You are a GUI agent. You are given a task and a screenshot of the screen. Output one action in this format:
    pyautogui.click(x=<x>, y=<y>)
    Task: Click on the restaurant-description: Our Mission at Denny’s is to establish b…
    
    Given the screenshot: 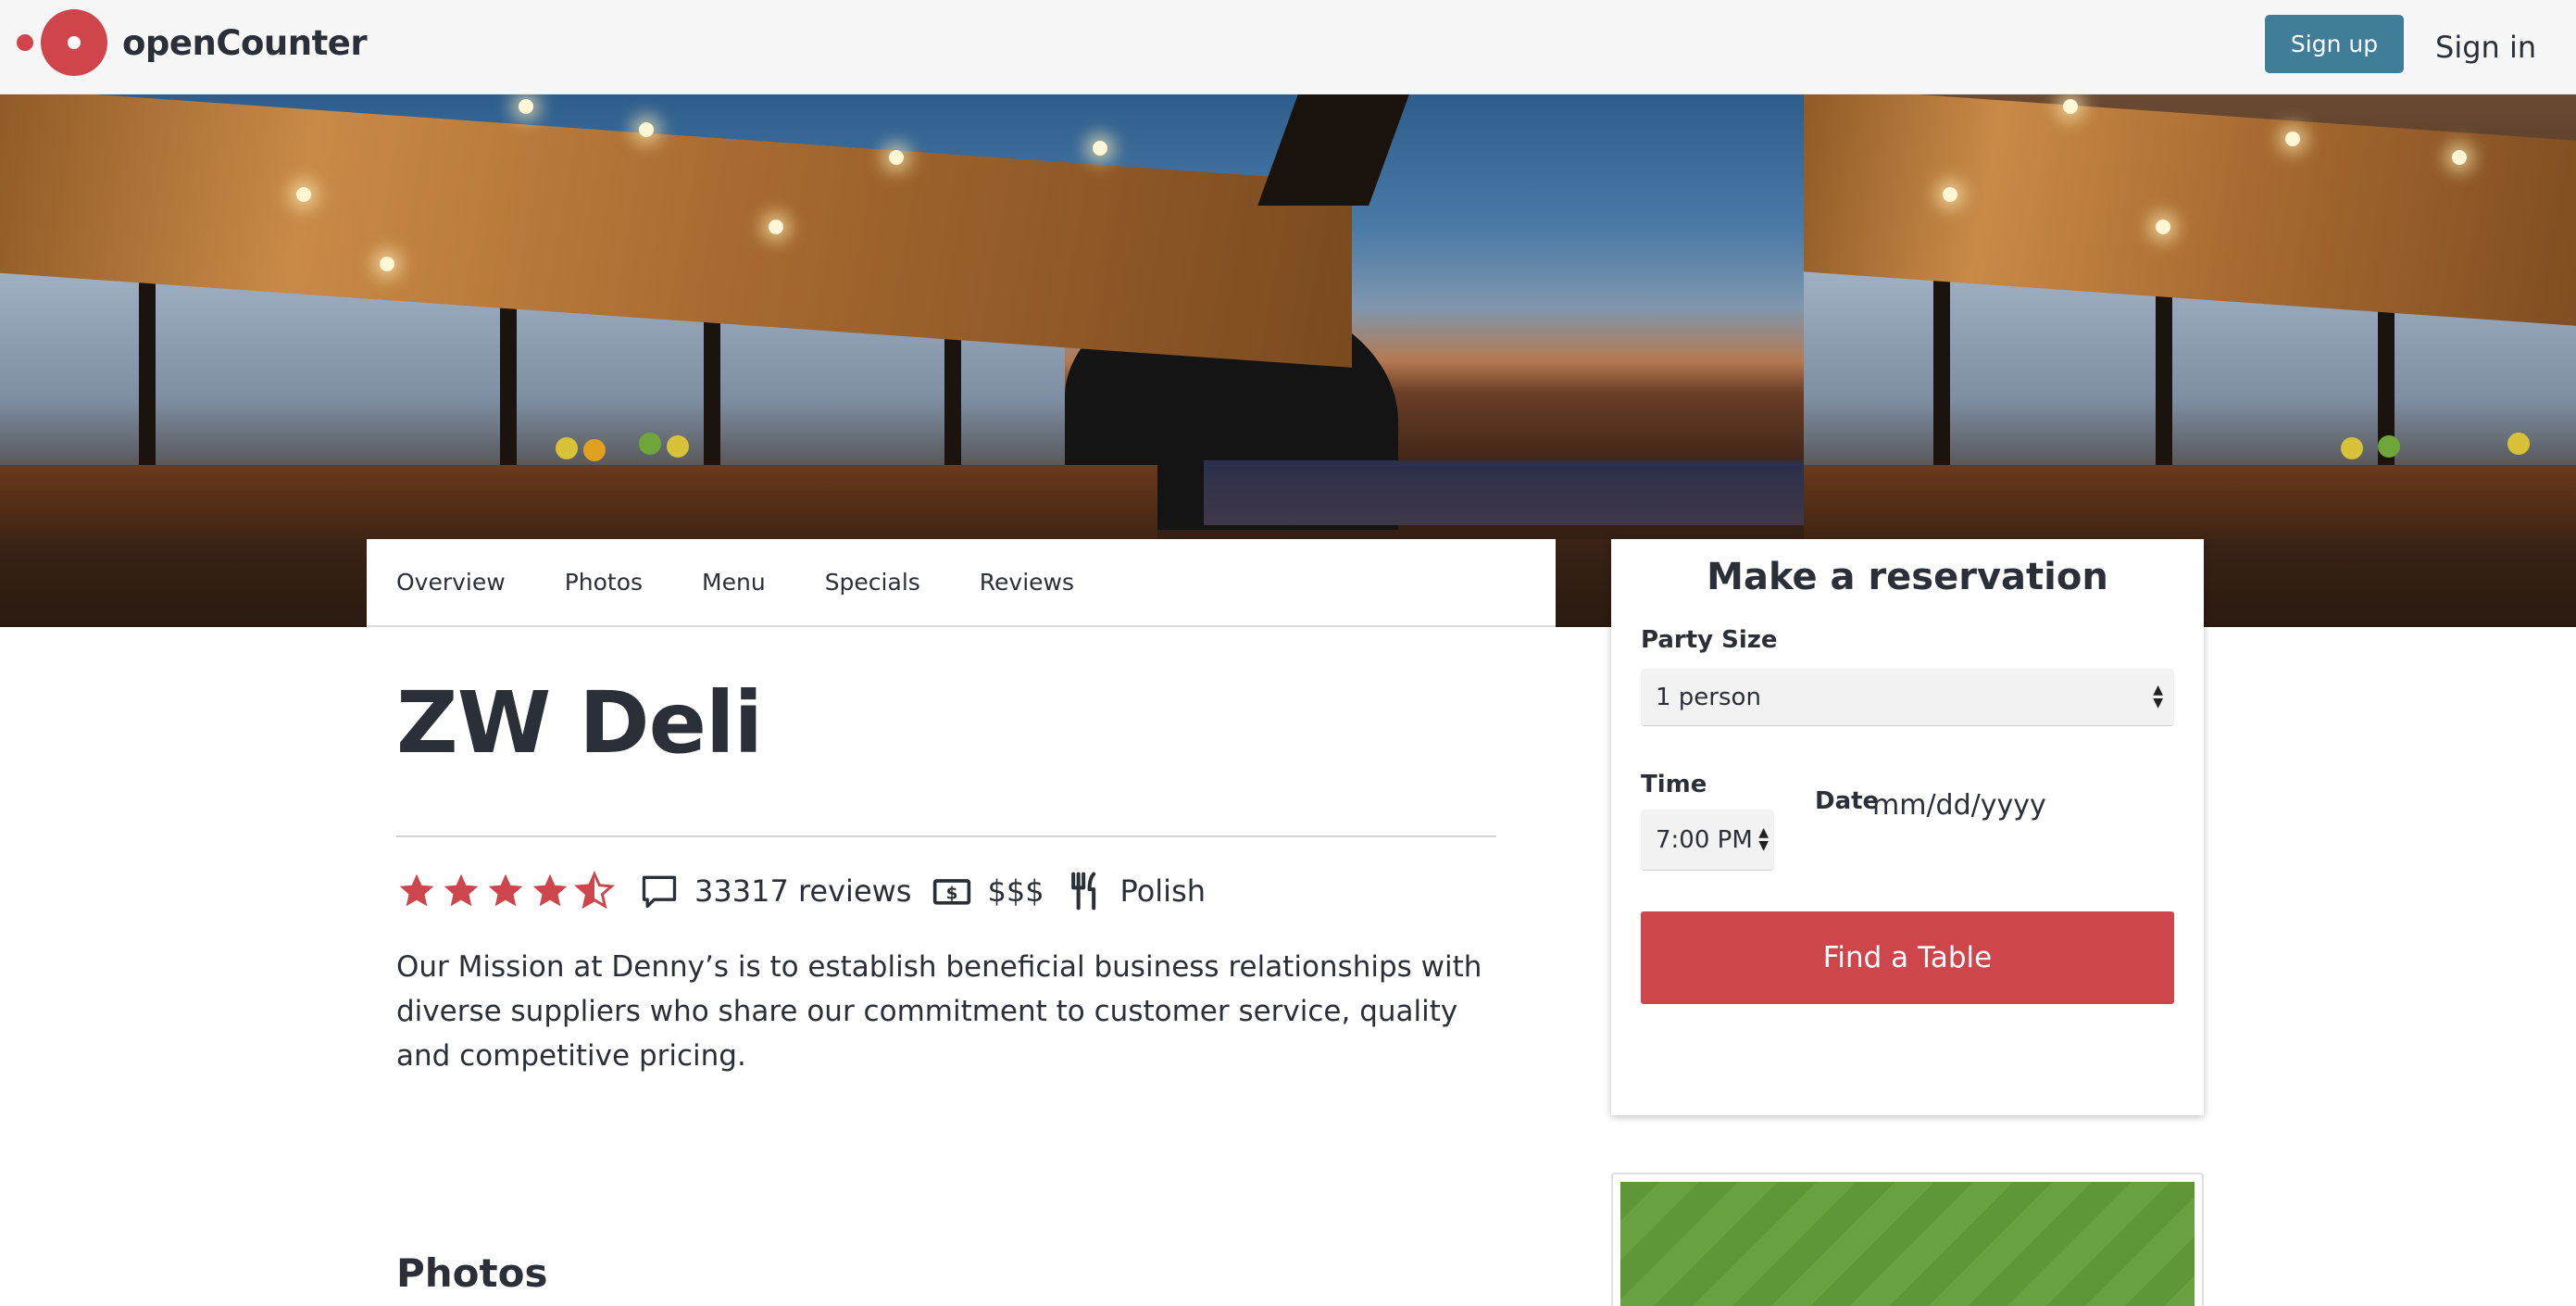 What is the action you would take?
    pyautogui.click(x=939, y=1011)
    